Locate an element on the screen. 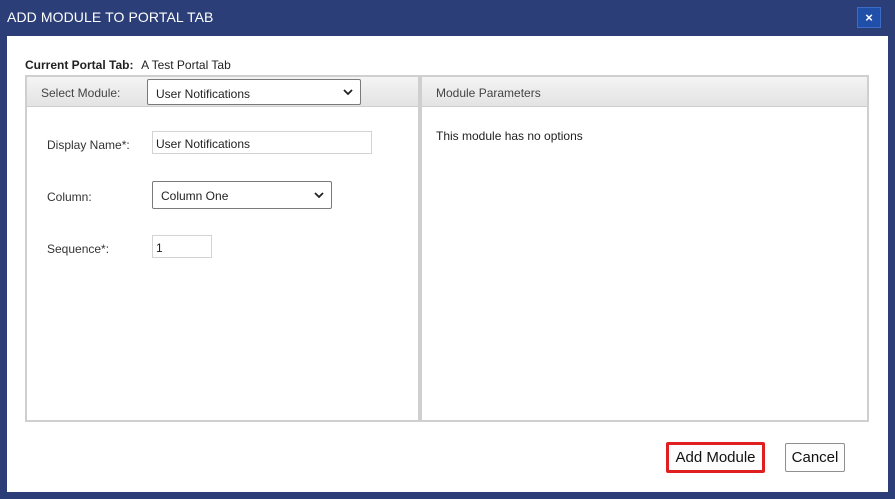  sequence-input: 1 is located at coordinates (182, 246).